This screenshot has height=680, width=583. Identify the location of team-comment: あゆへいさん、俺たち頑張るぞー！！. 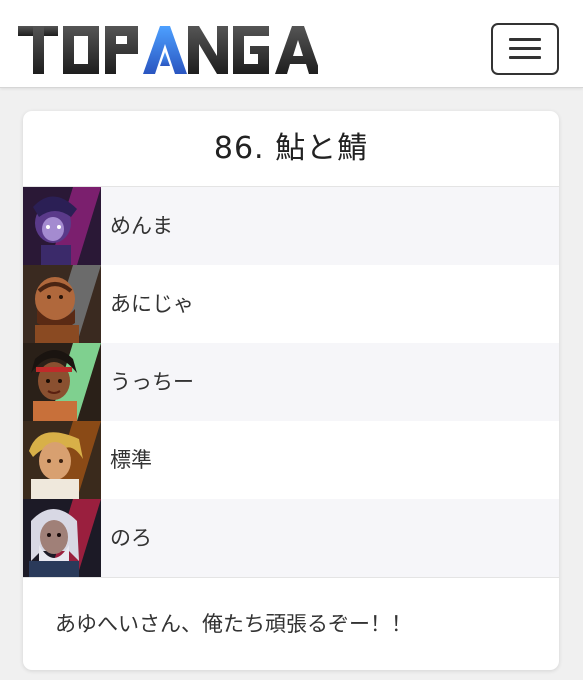
(291, 623).